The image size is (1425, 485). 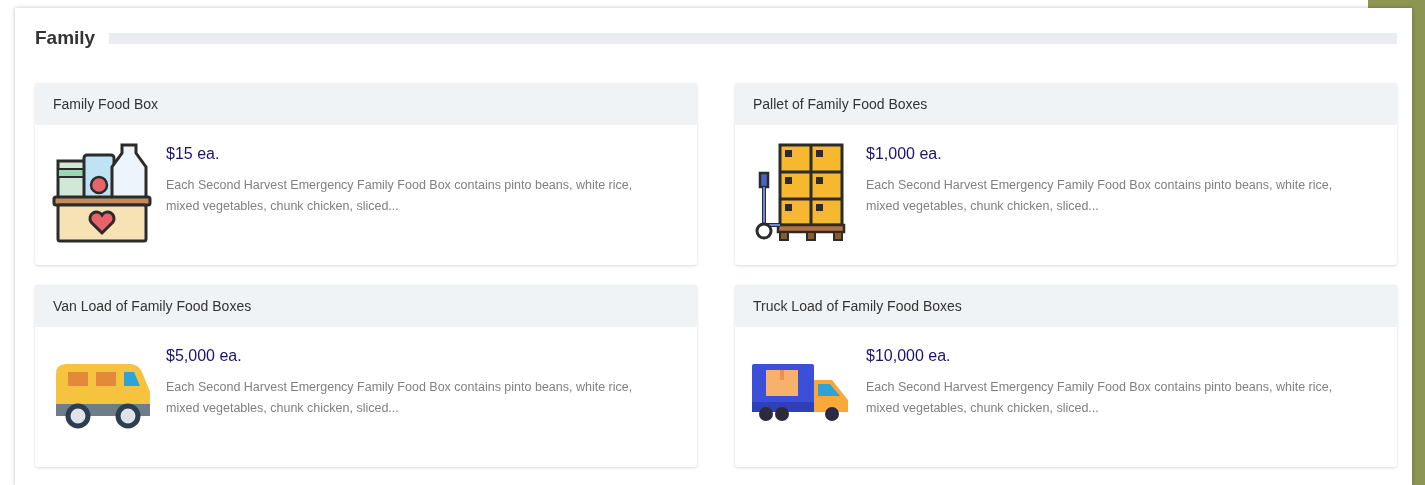 I want to click on product-price: $5,000 ea., so click(x=204, y=356).